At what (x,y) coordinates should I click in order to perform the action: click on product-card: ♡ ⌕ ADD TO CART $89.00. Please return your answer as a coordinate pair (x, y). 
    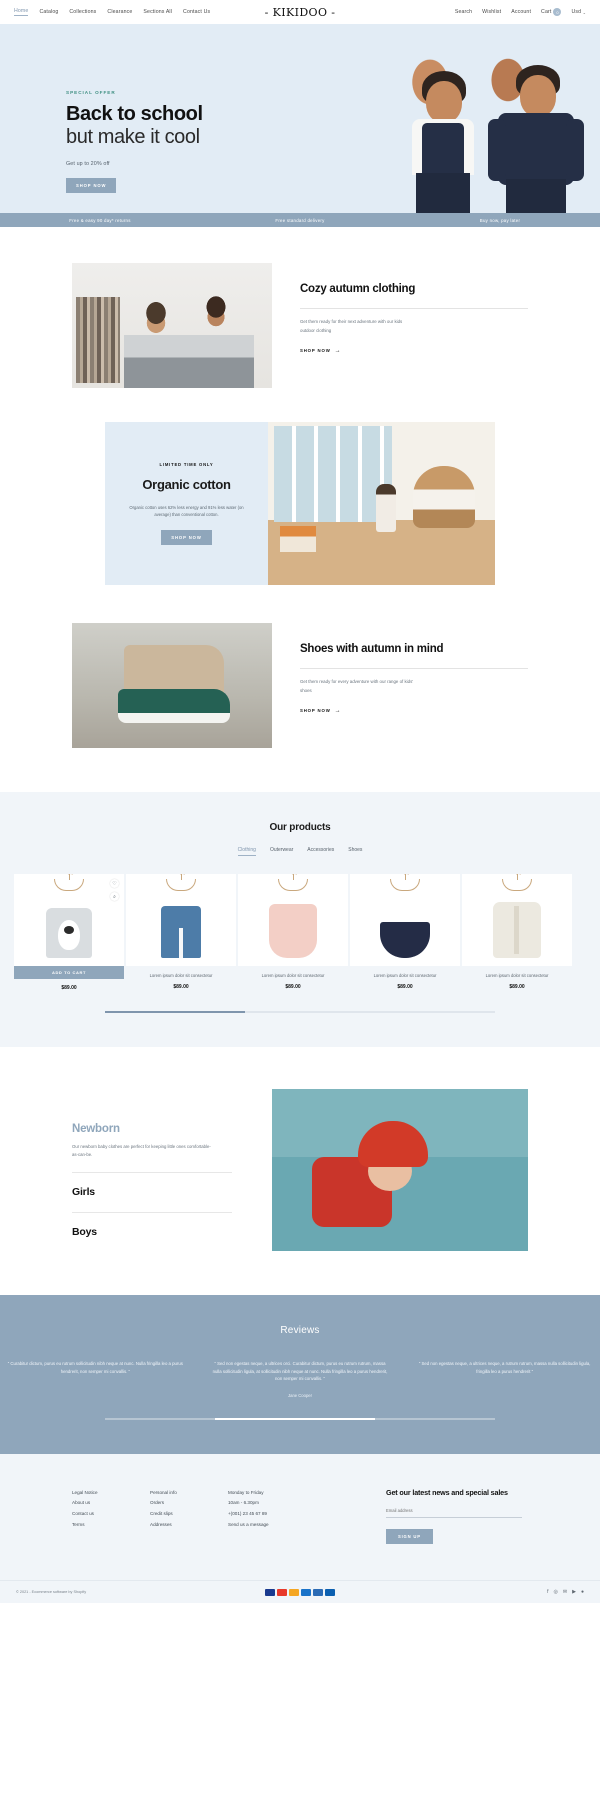
    Looking at the image, I should click on (69, 932).